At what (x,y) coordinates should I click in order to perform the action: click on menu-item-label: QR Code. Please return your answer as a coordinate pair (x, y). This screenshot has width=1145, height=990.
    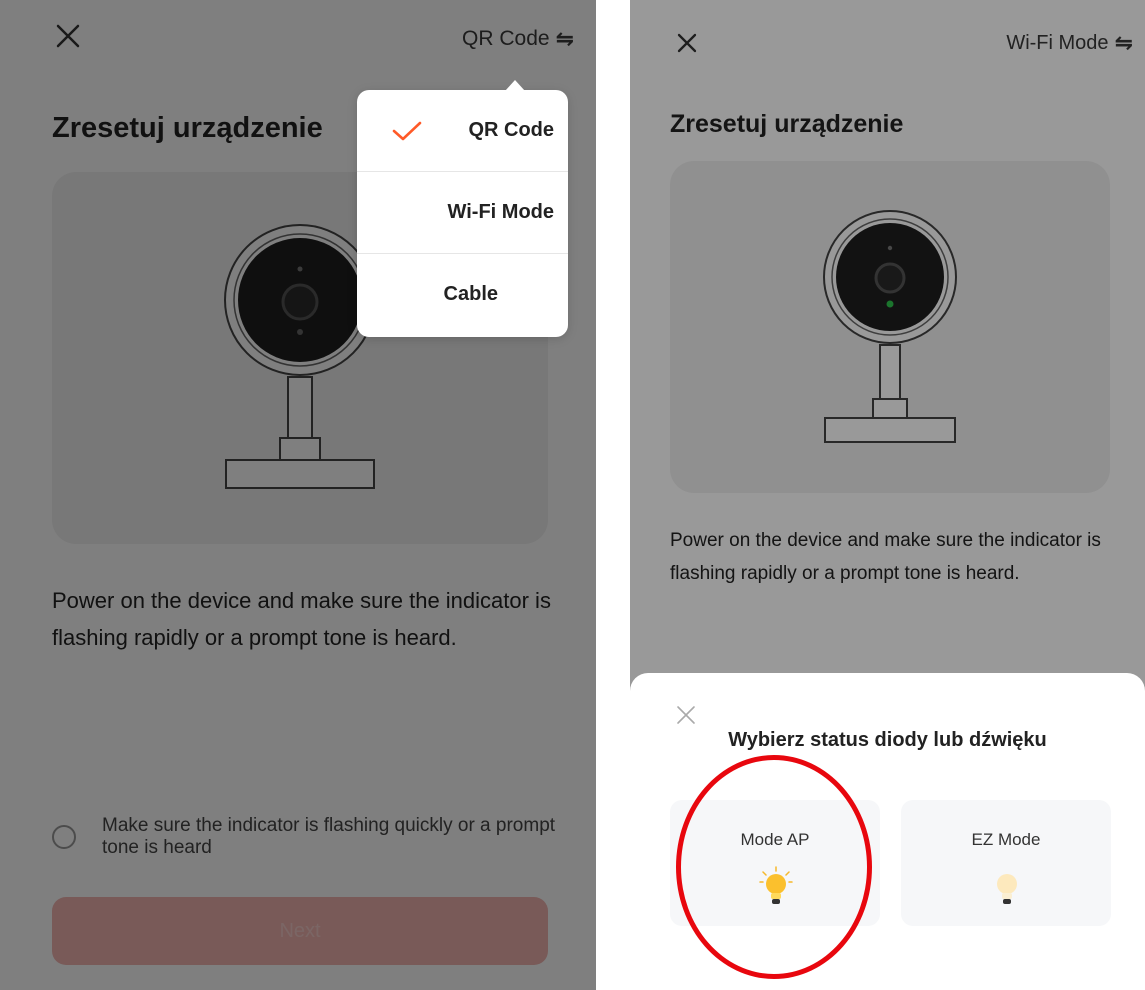
    Looking at the image, I should click on (511, 130).